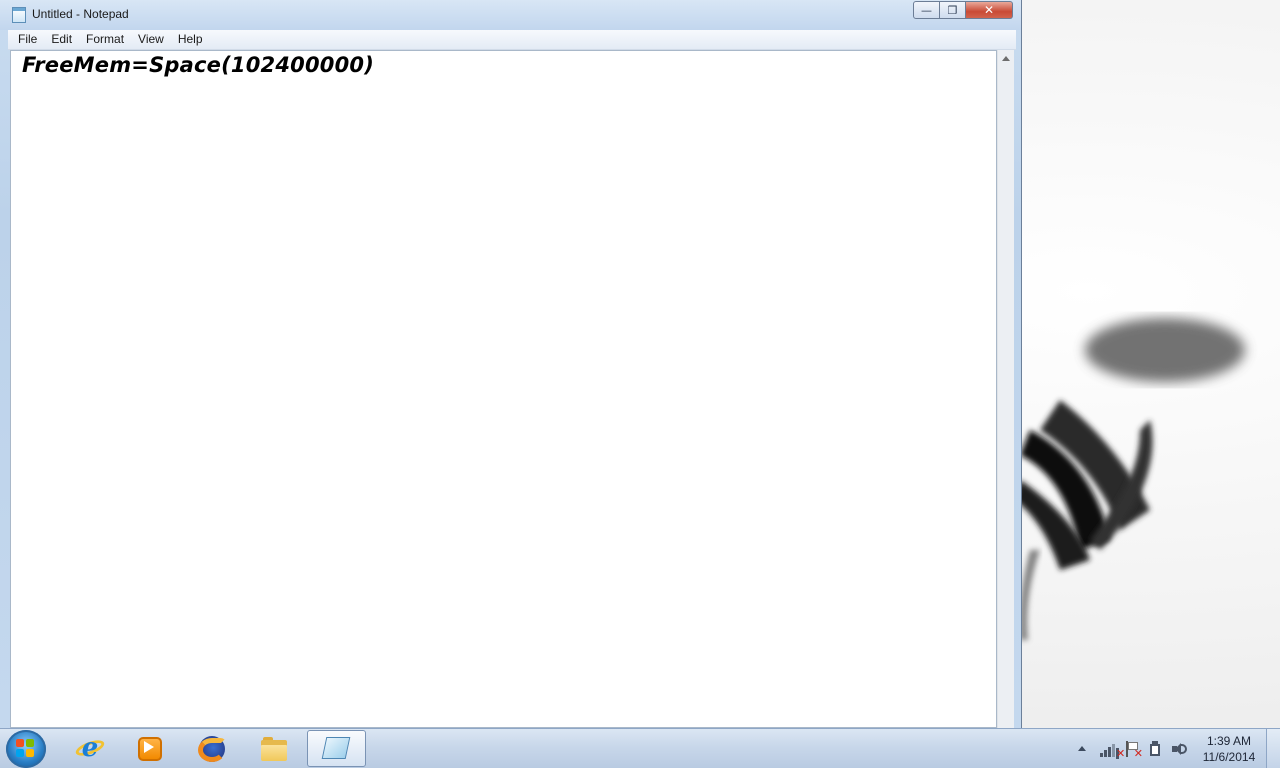 The height and width of the screenshot is (768, 1280). I want to click on menu-file: File, so click(26, 39).